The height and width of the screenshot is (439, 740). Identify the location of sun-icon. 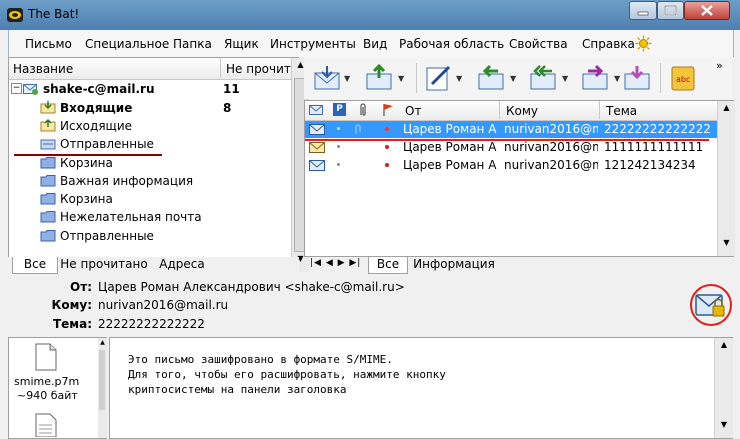
(643, 43).